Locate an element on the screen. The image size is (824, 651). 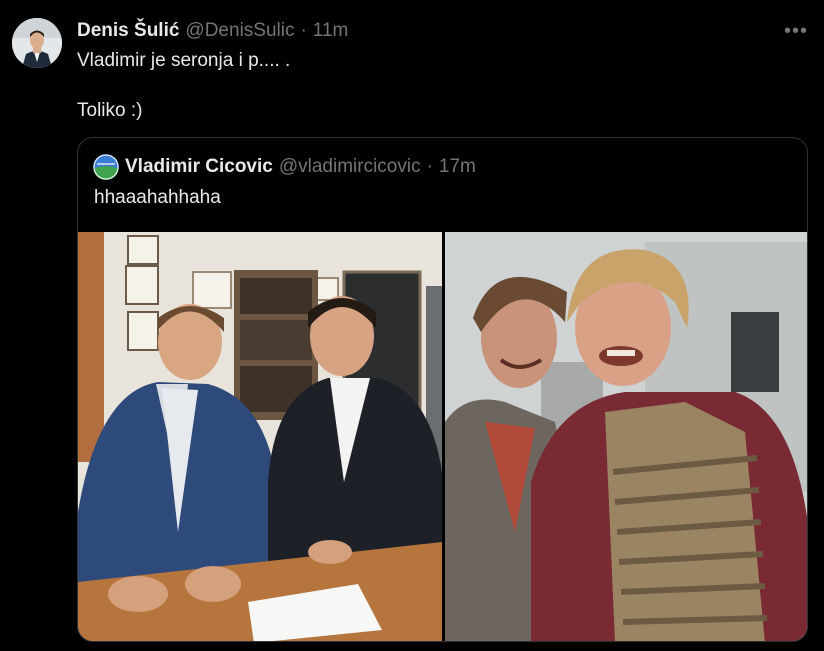
quoted-avatar-image is located at coordinates (106, 167).